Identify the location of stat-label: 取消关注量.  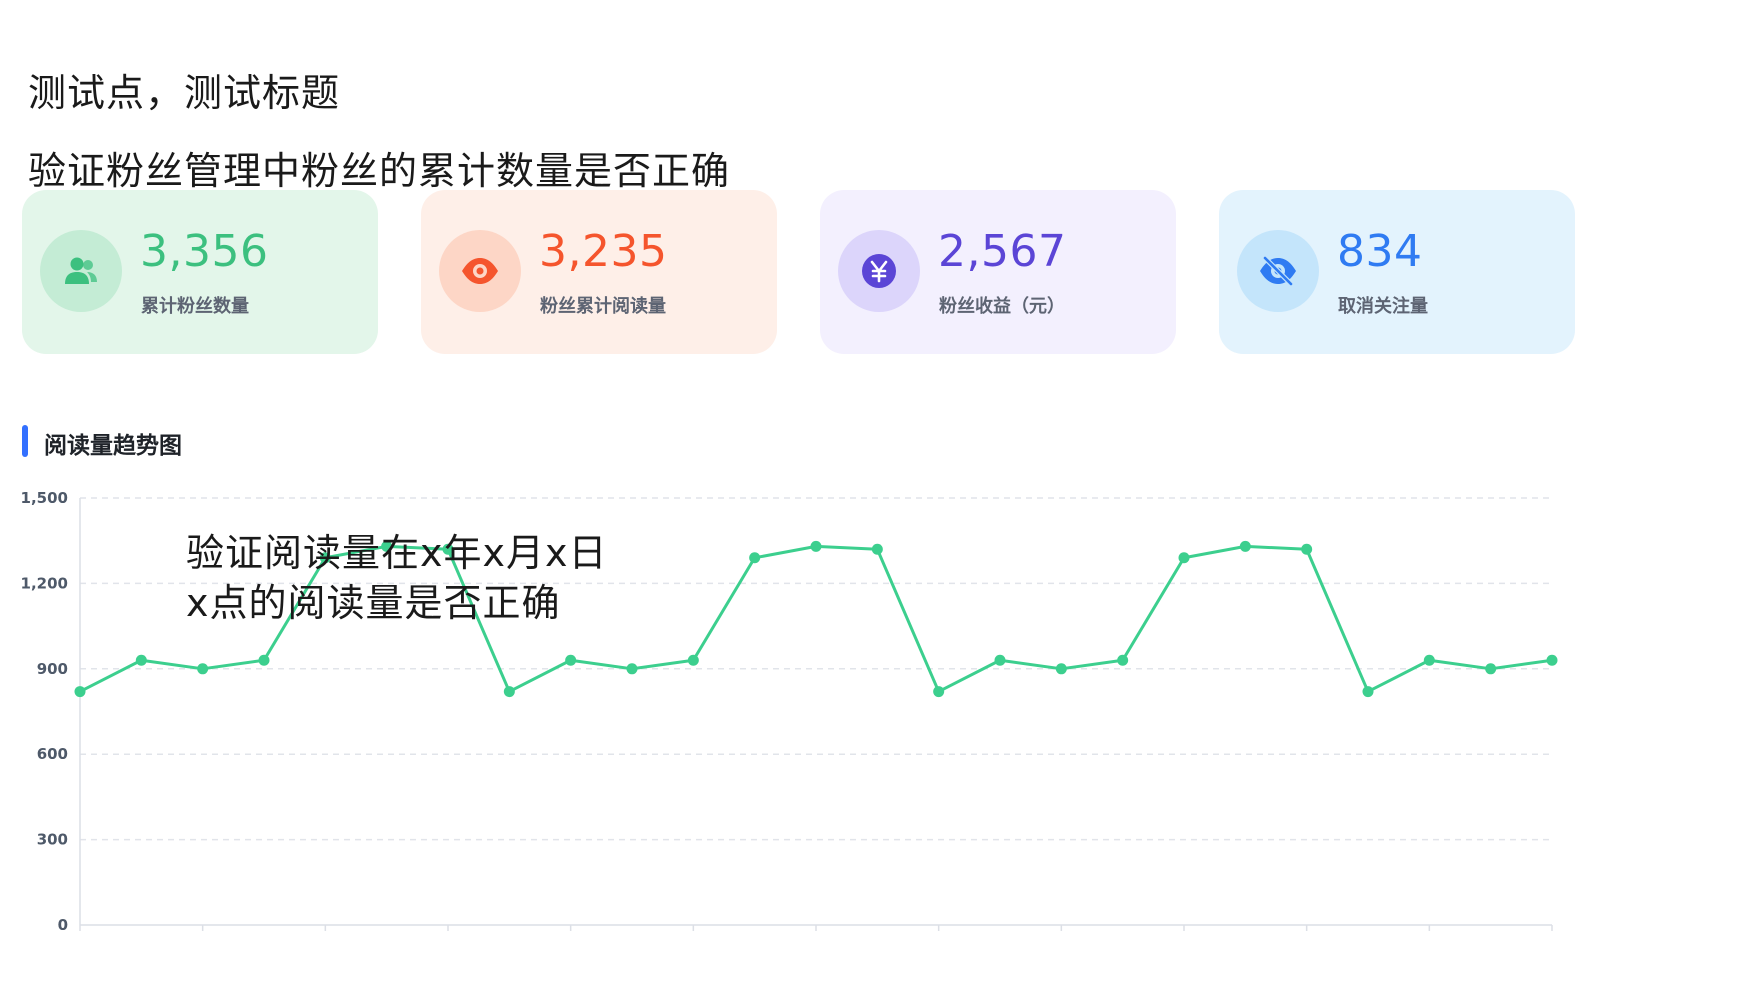
(1383, 306).